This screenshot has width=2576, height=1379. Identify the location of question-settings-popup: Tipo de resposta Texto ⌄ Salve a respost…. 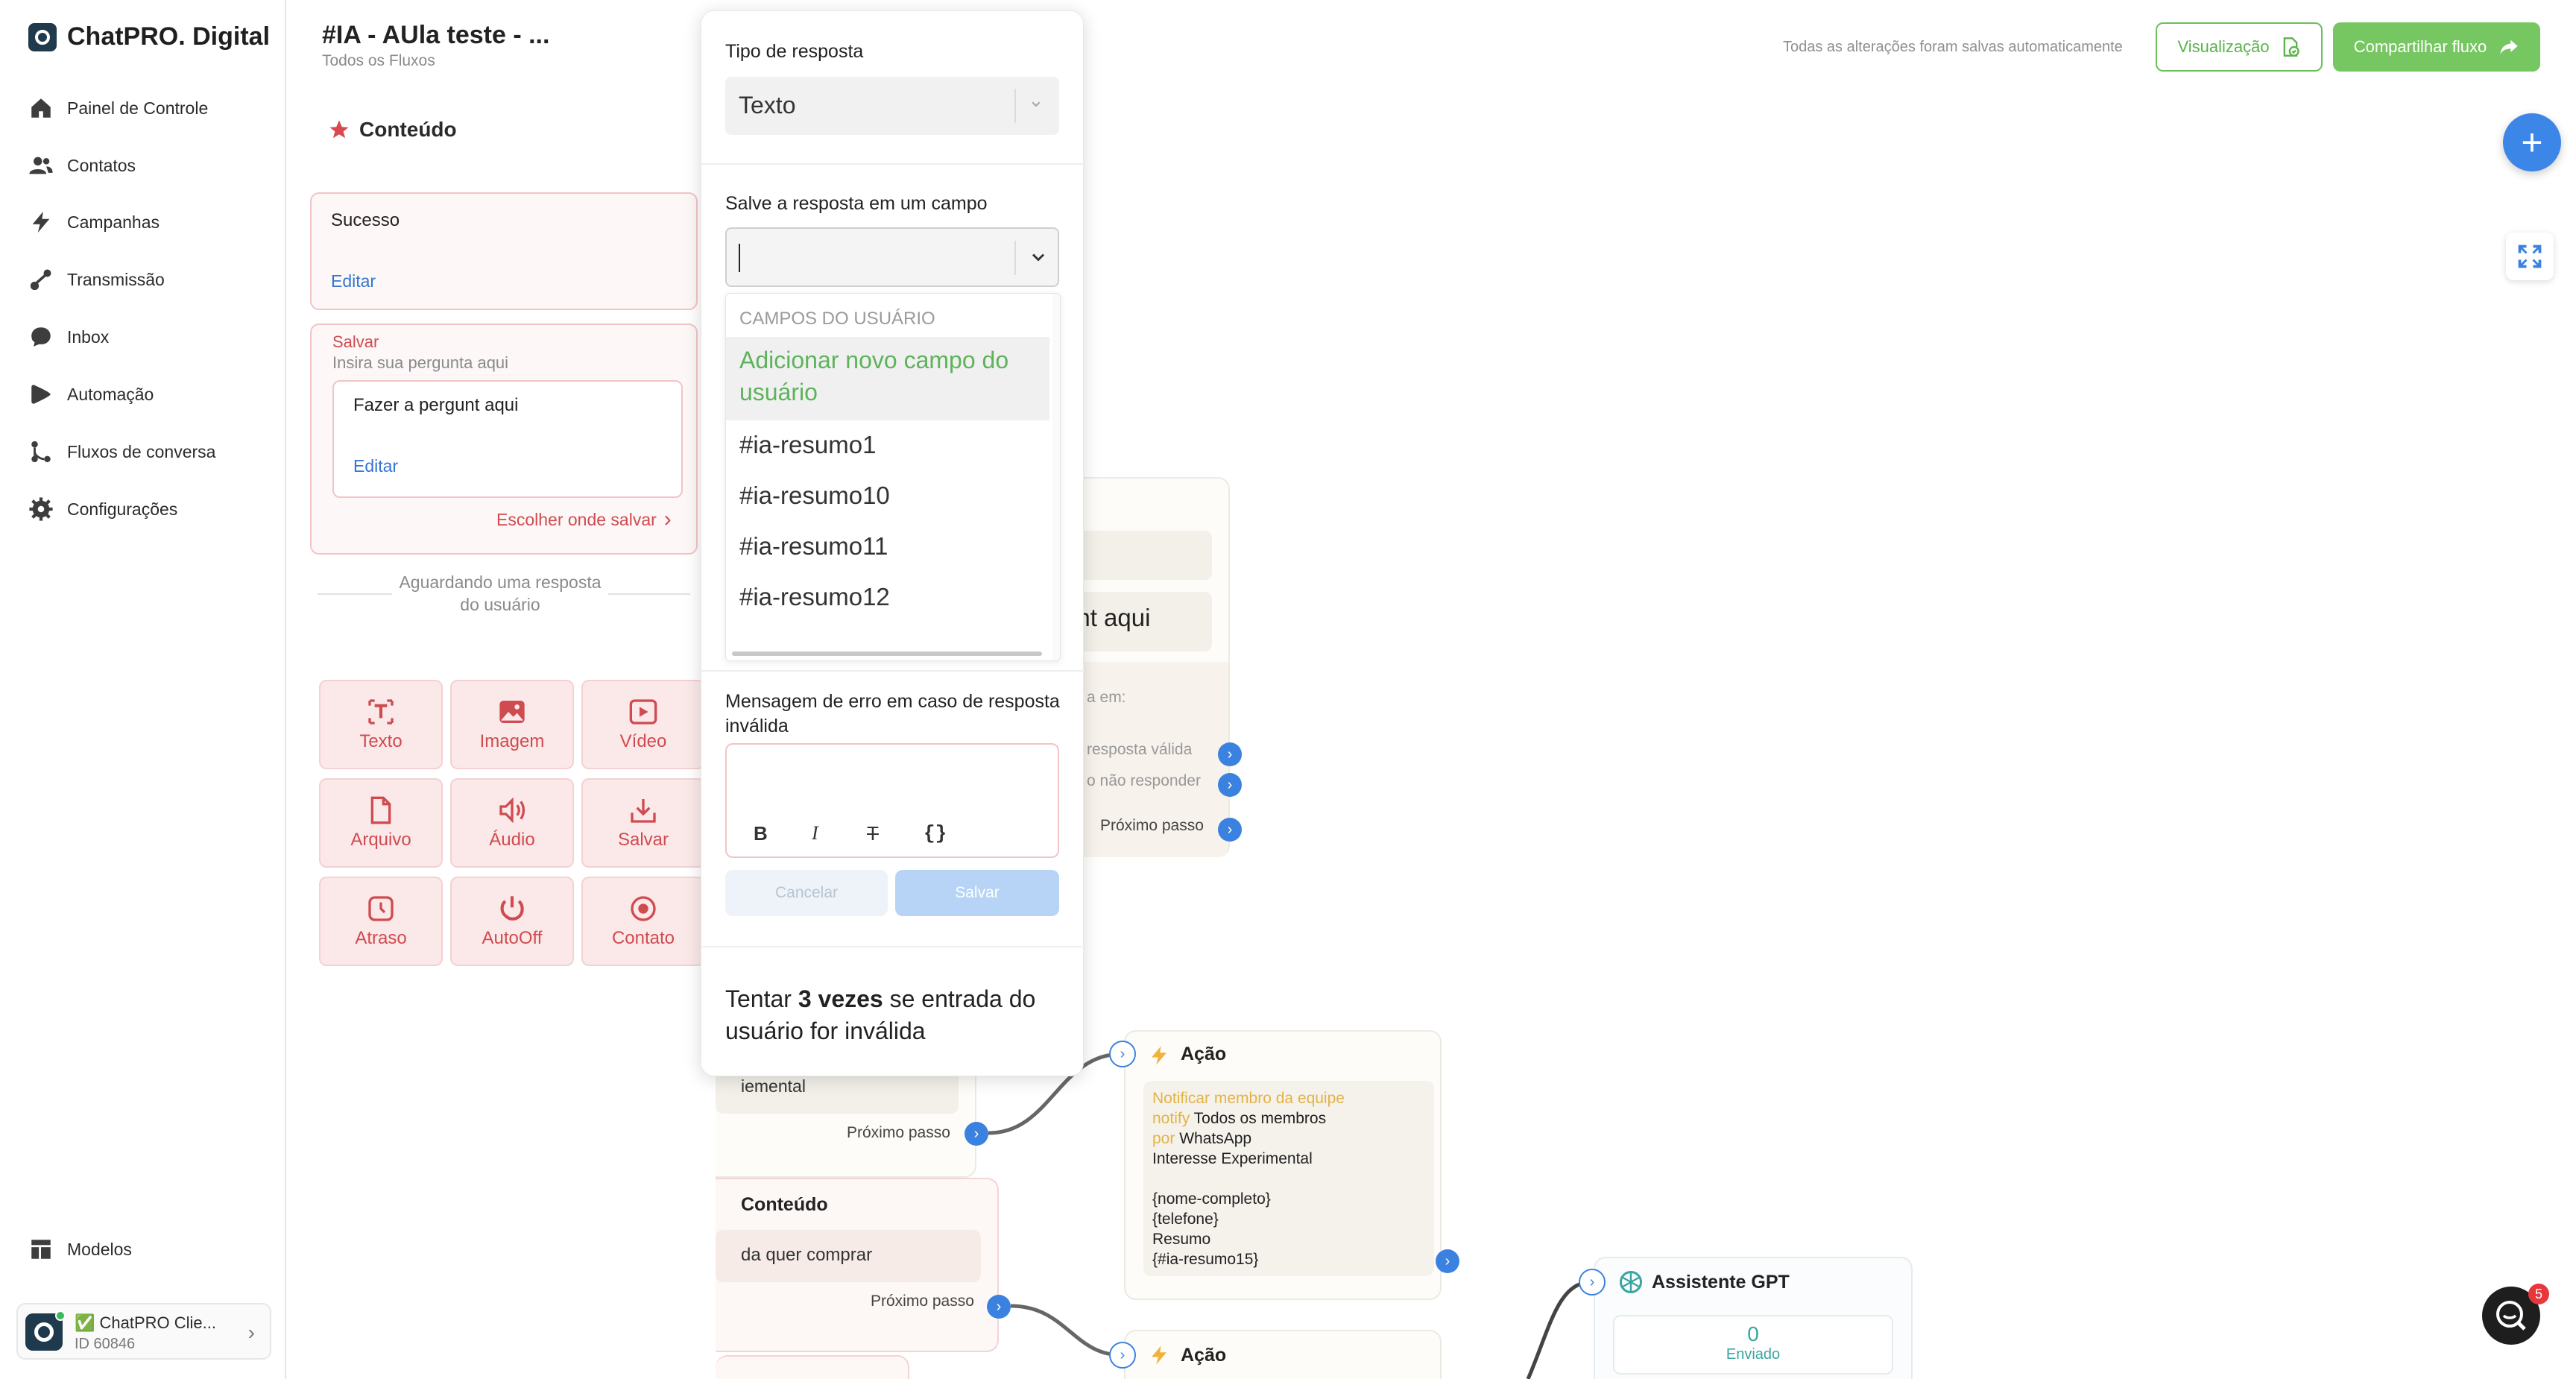
(893, 543).